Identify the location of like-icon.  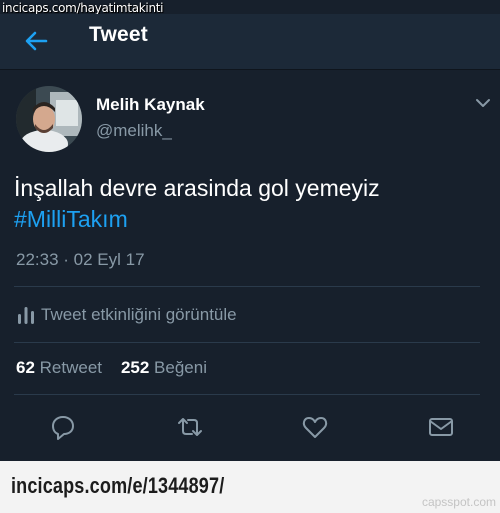
(315, 427).